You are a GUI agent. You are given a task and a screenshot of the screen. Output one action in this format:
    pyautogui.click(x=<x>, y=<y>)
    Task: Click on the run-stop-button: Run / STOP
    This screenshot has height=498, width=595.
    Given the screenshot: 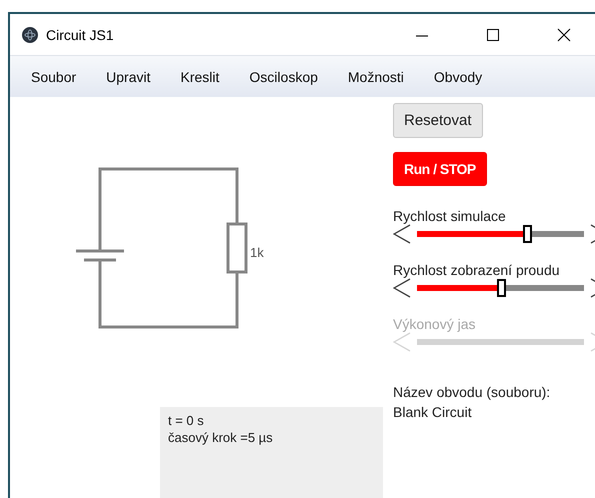 What is the action you would take?
    pyautogui.click(x=440, y=169)
    